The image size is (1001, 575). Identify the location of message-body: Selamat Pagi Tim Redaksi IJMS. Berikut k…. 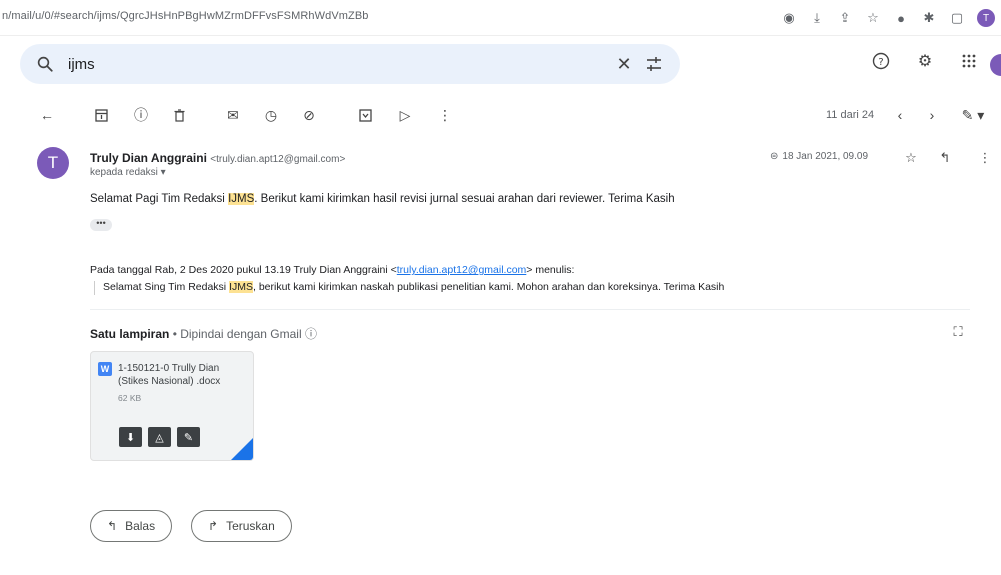
(382, 199).